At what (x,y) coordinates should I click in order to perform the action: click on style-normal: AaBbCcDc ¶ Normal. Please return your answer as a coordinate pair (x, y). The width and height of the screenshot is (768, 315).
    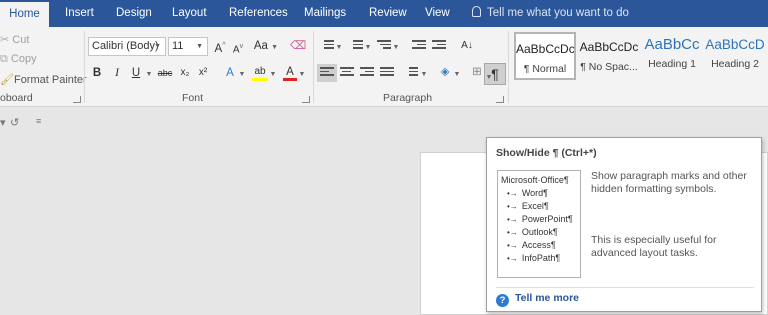
    Looking at the image, I should click on (545, 56).